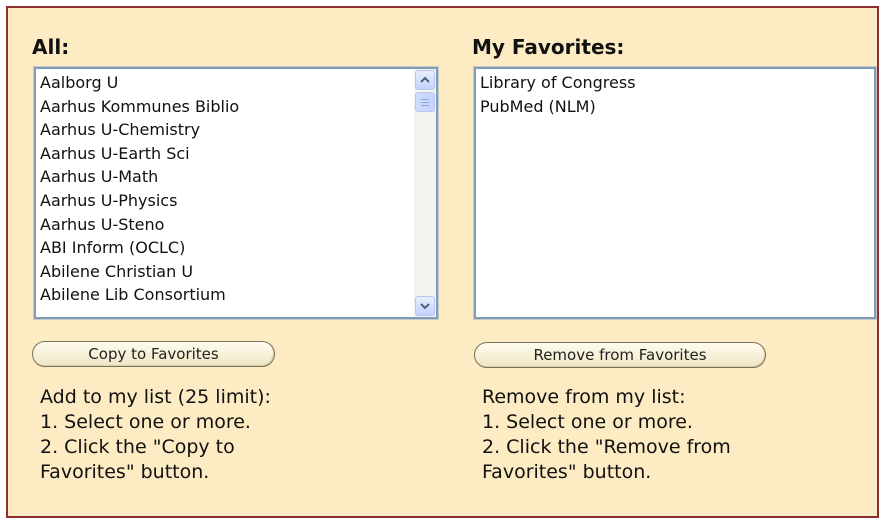 The image size is (885, 524). I want to click on remove-from-favorites-button: Remove from Favorites, so click(620, 355).